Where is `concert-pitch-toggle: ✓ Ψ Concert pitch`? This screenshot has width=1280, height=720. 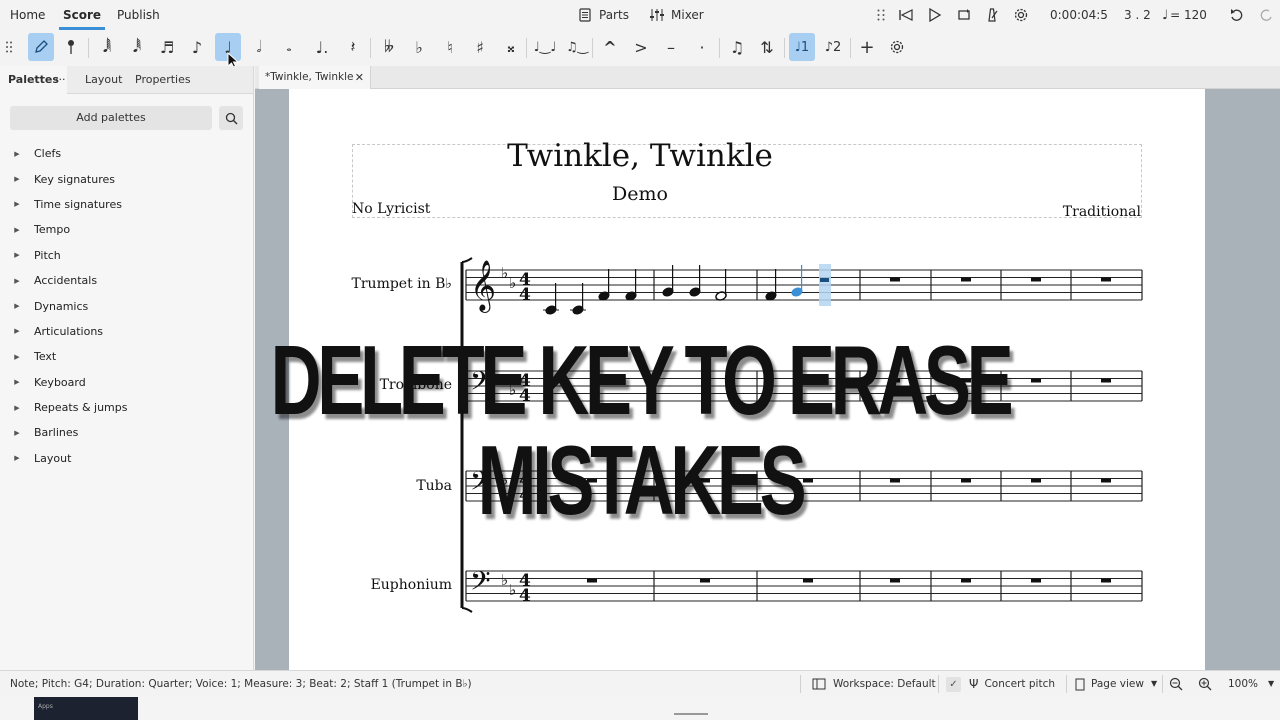 concert-pitch-toggle: ✓ Ψ Concert pitch is located at coordinates (1000, 684).